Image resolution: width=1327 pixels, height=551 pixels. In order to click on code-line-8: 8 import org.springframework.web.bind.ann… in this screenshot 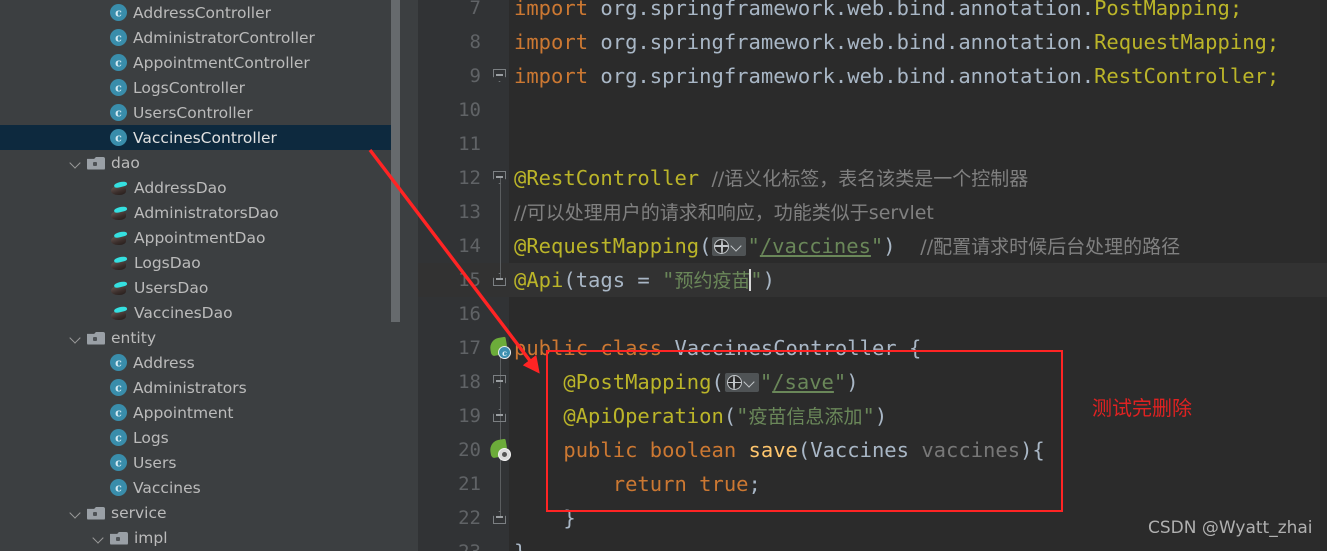, I will do `click(872, 42)`.